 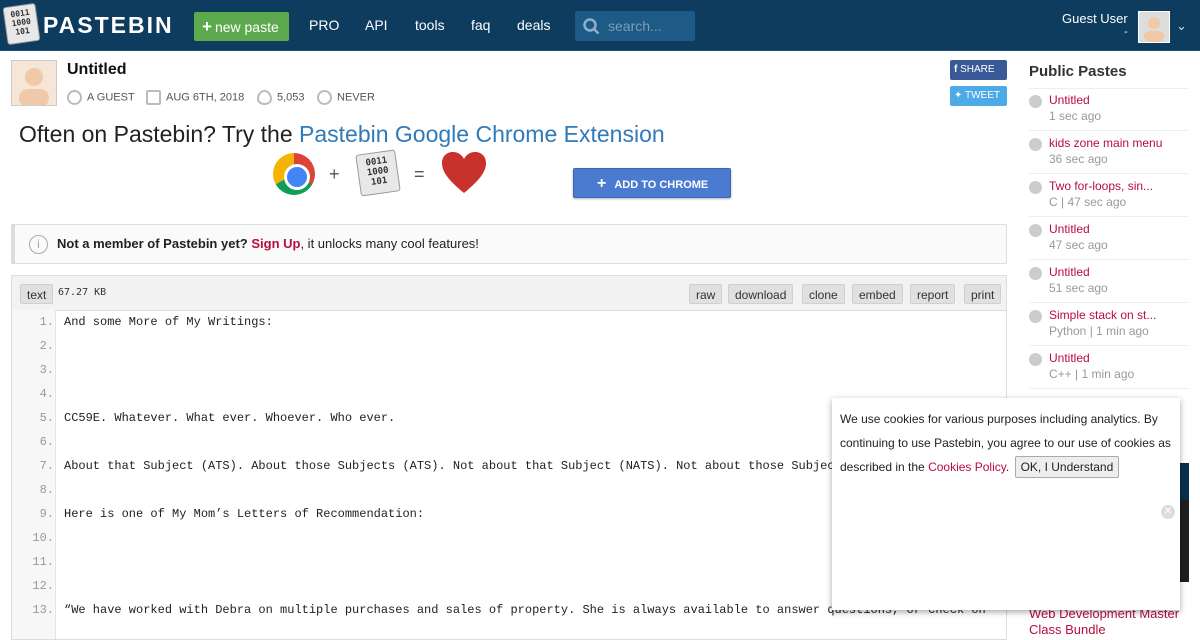 What do you see at coordinates (591, 26) in the screenshot?
I see `search-icon` at bounding box center [591, 26].